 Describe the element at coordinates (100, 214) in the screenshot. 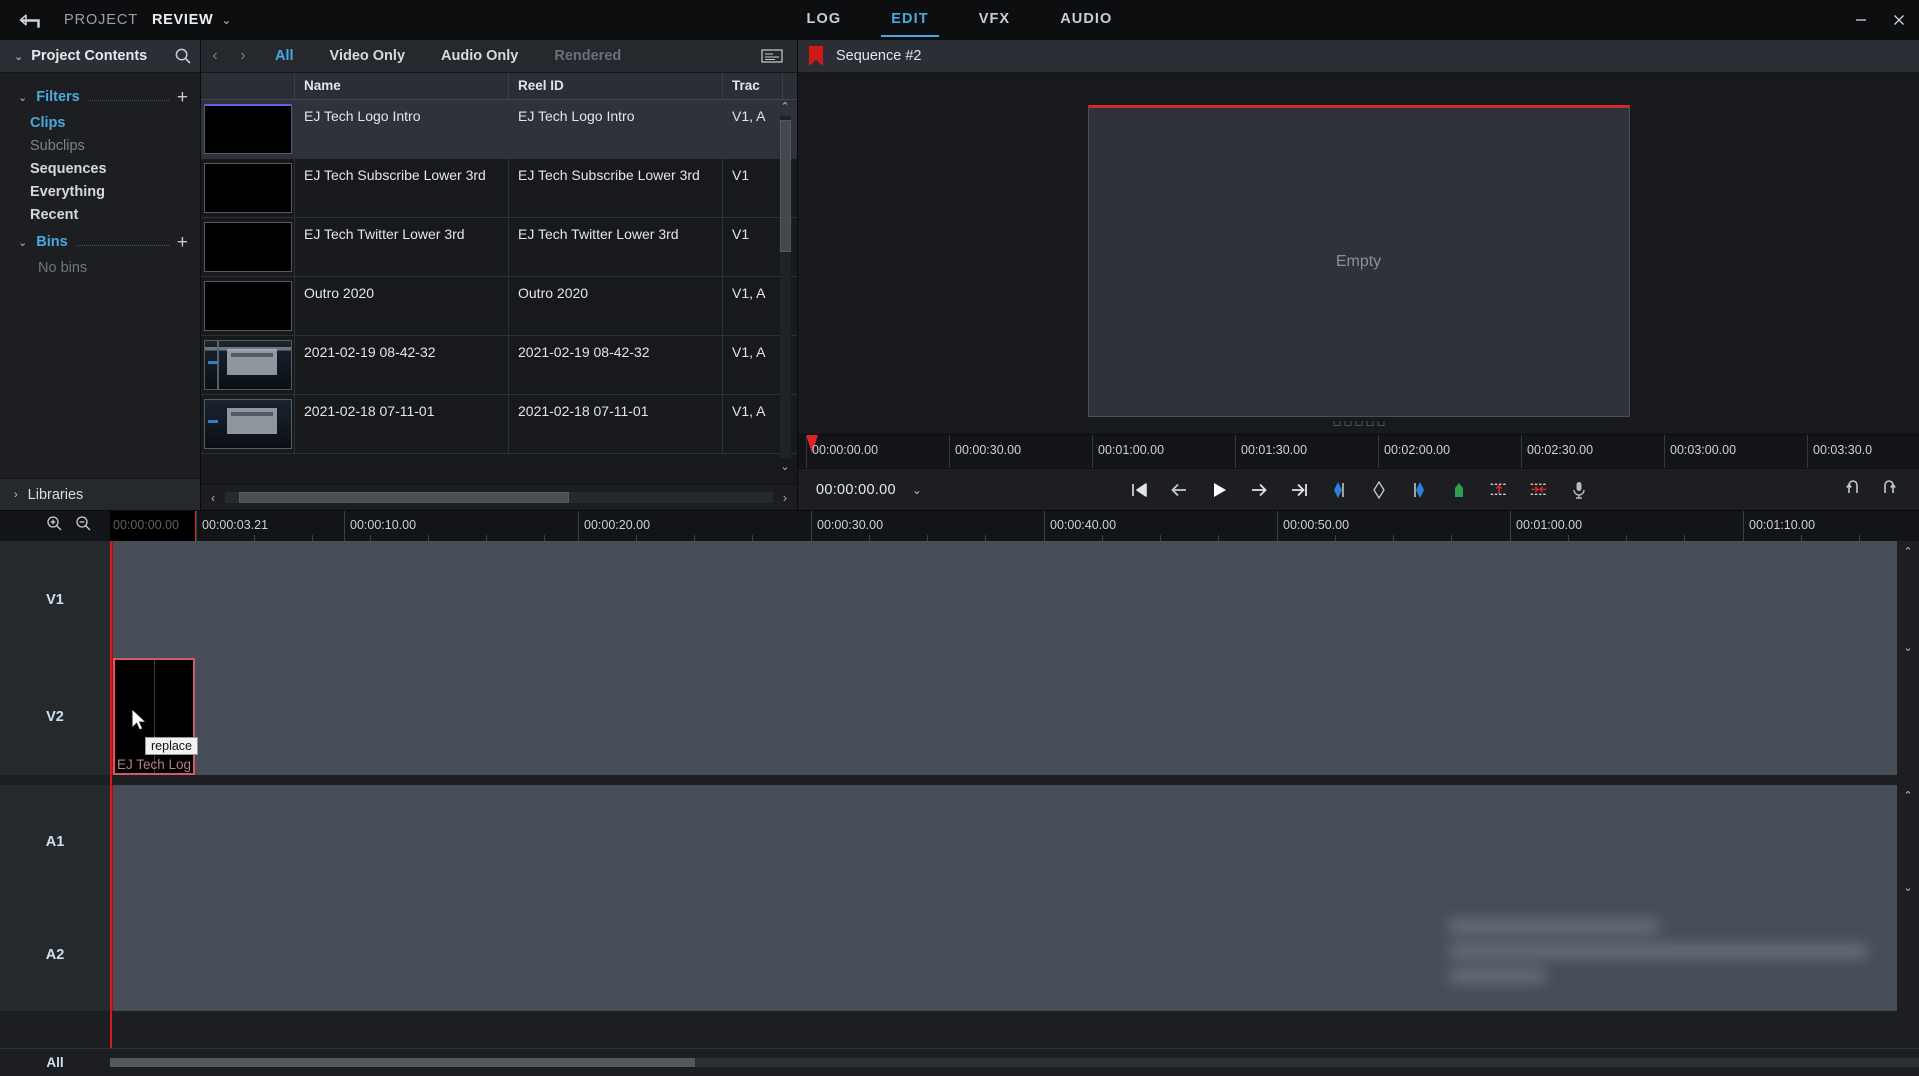

I see `sidebar-item-recent: Recent` at that location.